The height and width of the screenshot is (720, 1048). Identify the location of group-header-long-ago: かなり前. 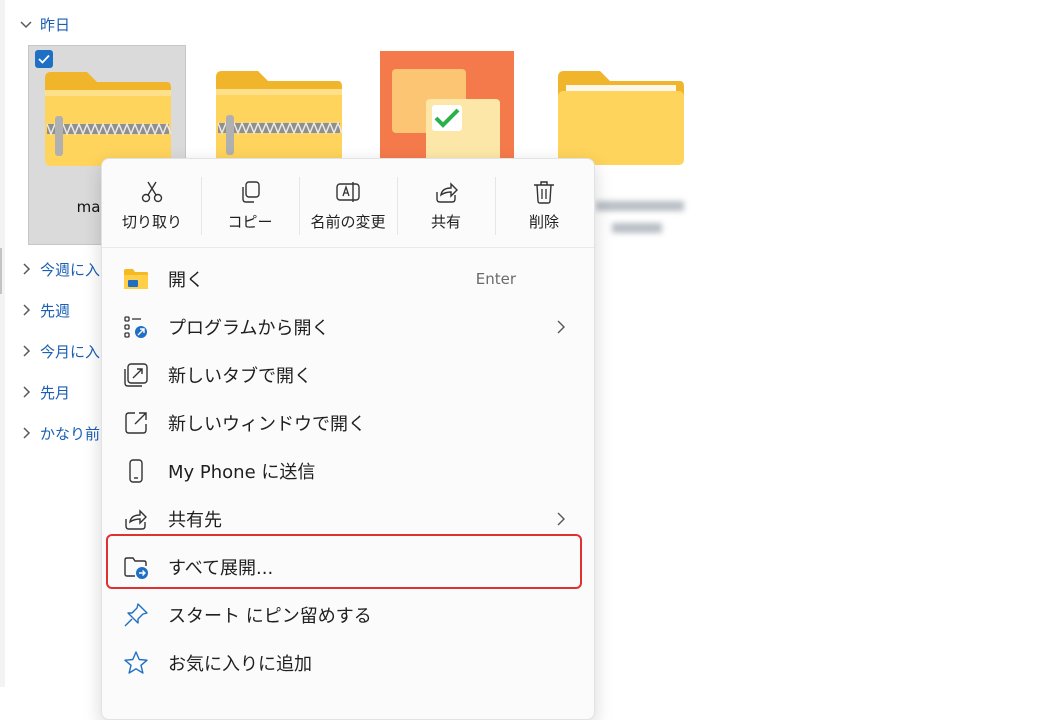
(59, 433).